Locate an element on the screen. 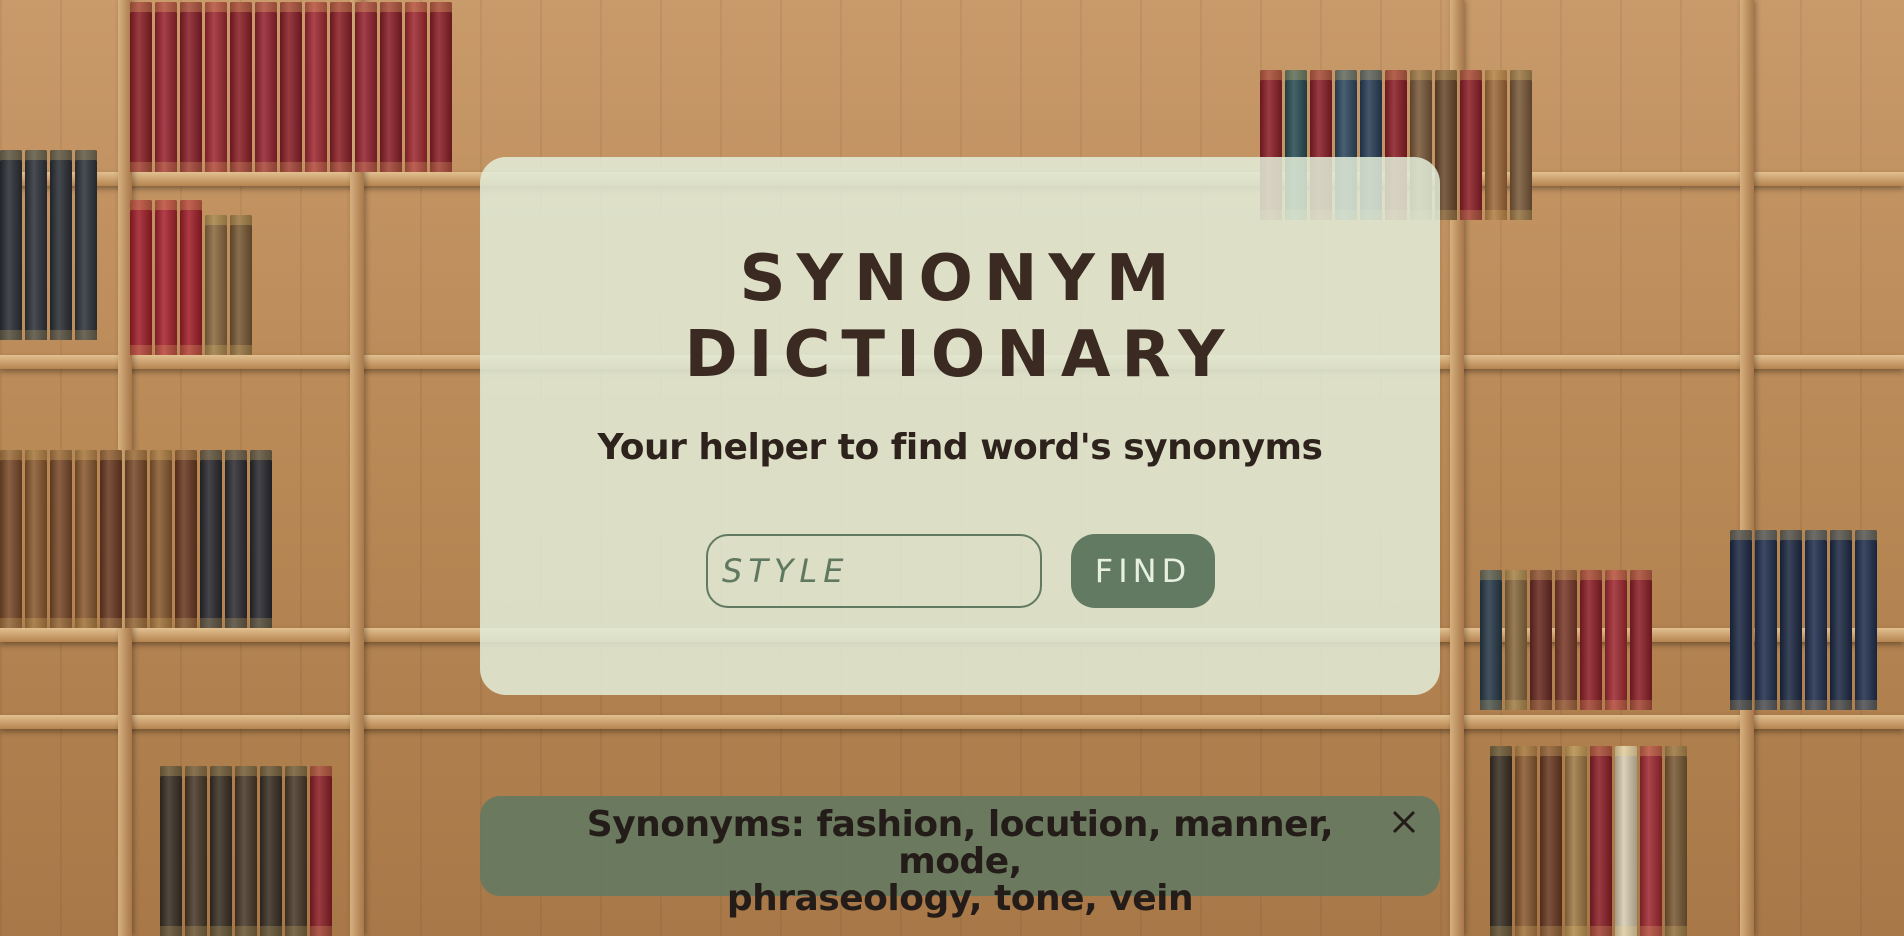 Image resolution: width=1904 pixels, height=936 pixels. shelf-plank is located at coordinates (952, 722).